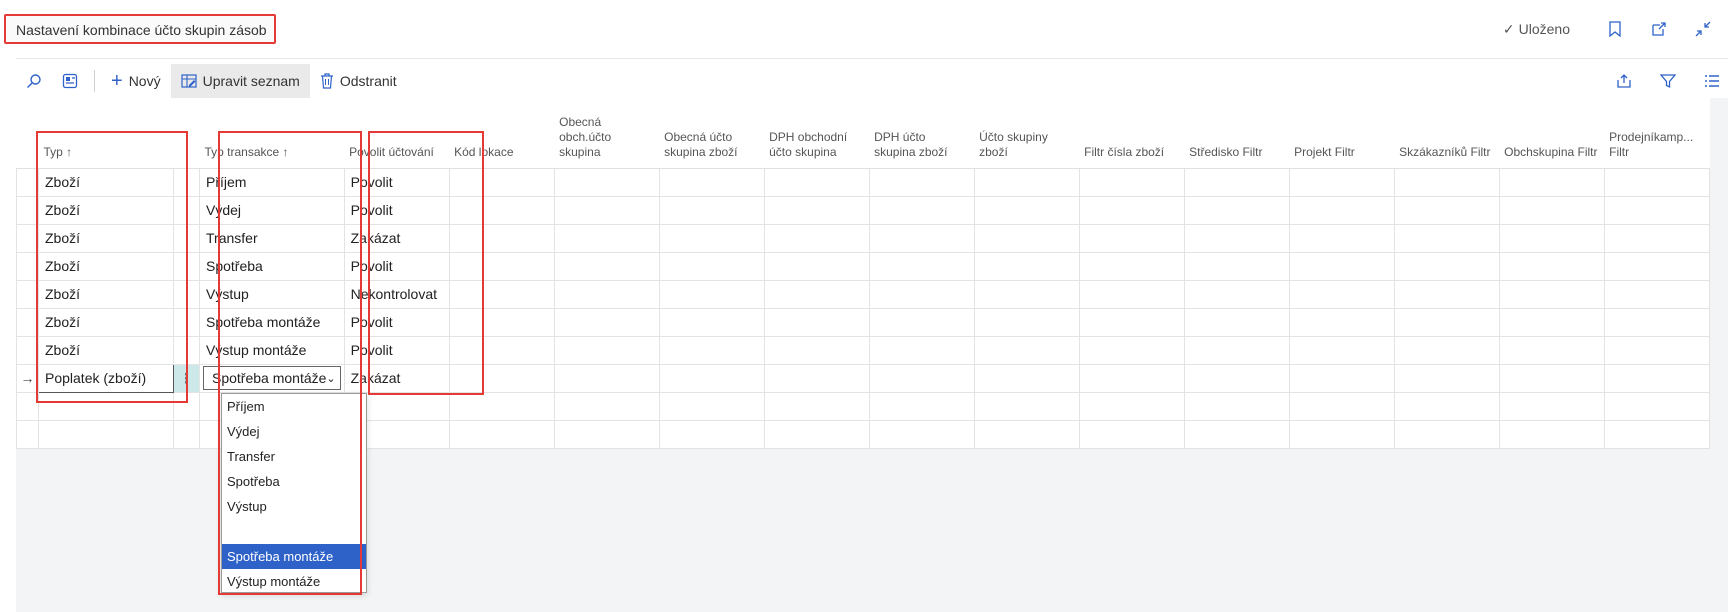 The image size is (1728, 612). Describe the element at coordinates (106, 378) in the screenshot. I see `cell-typ: Poplatek (zboží)` at that location.